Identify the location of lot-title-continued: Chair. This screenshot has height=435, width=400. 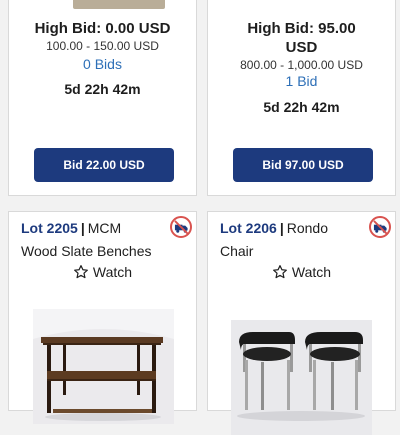
(236, 251).